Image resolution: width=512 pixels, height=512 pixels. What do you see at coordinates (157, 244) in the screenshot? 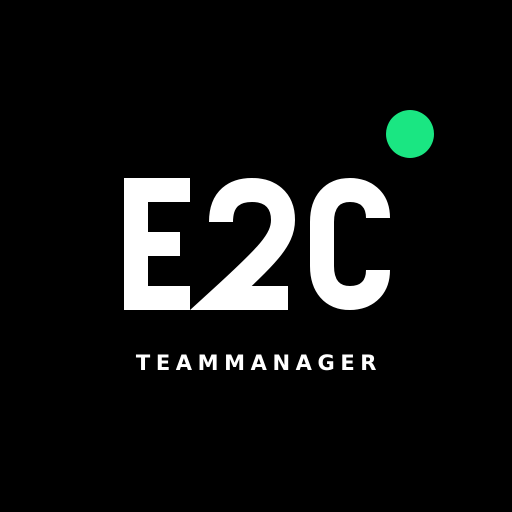
I see `letter-e` at bounding box center [157, 244].